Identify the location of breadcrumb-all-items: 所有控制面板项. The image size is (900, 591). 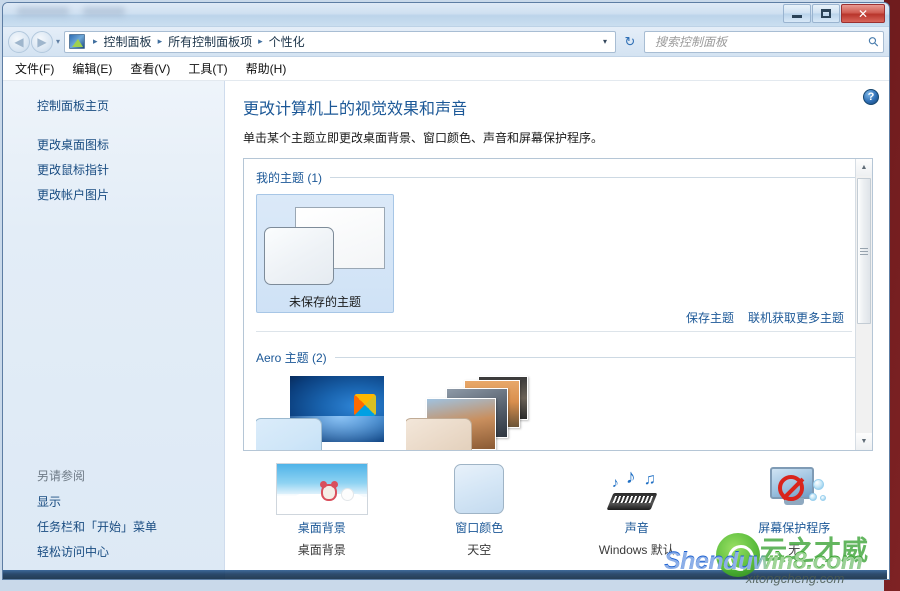
(210, 41).